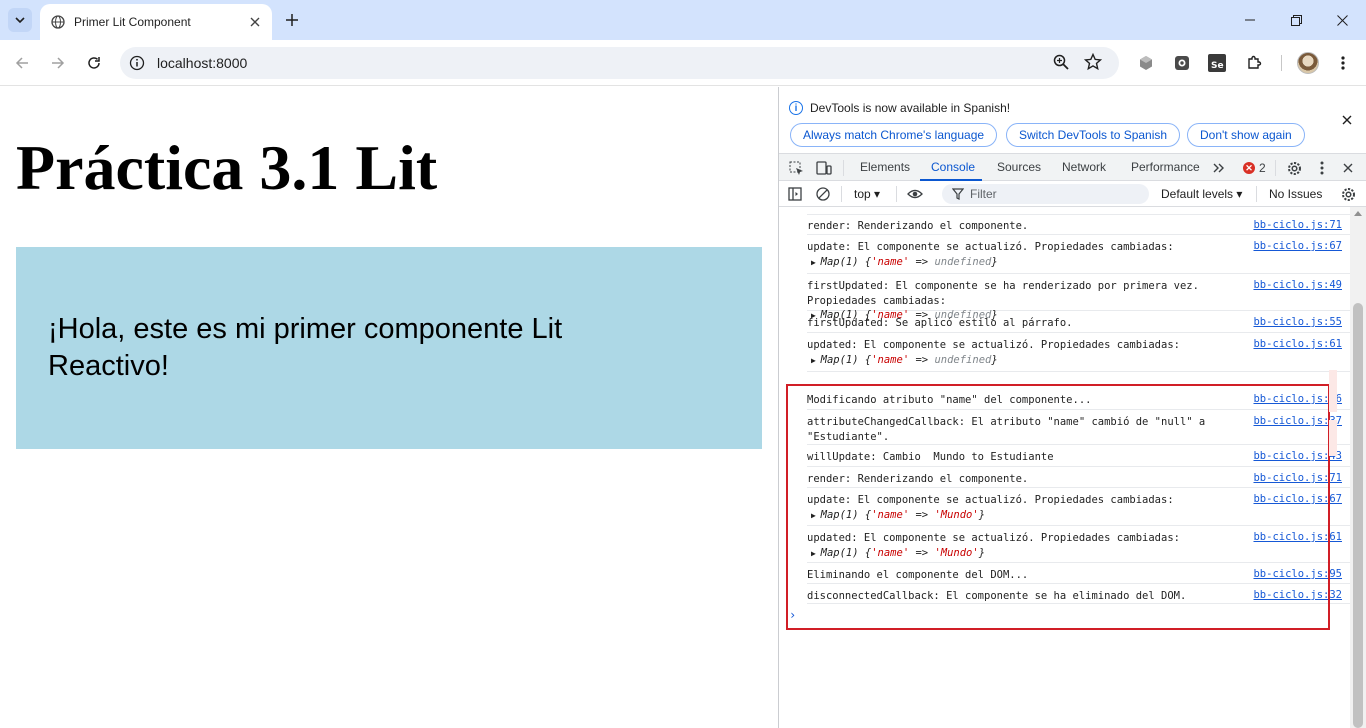  I want to click on tab-performance: Performance, so click(1165, 167).